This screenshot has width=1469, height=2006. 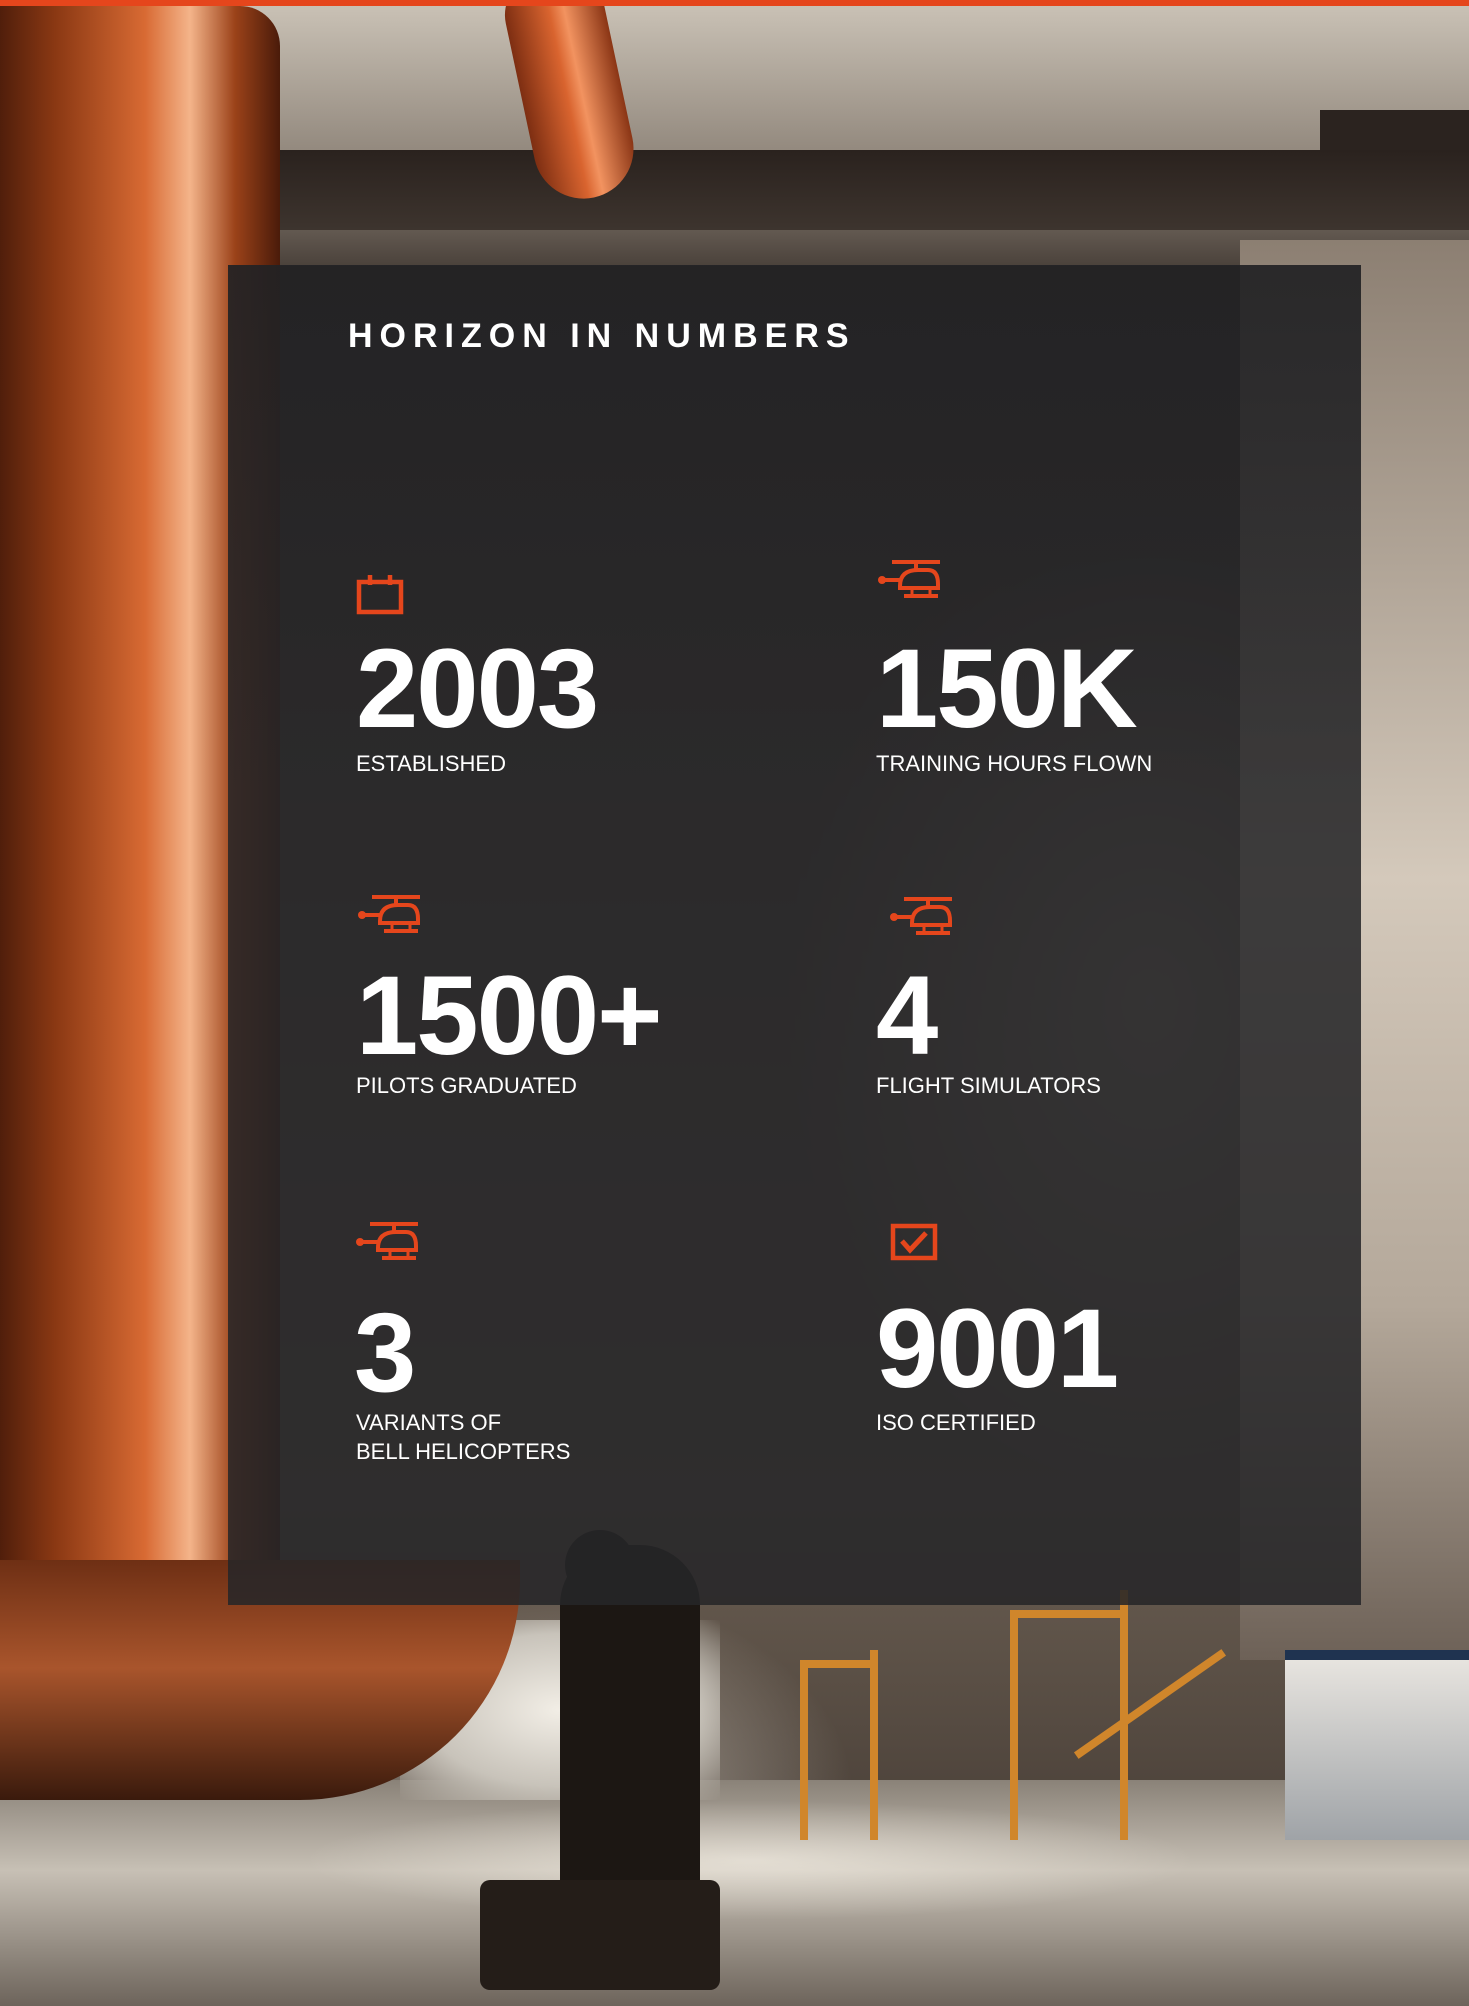 I want to click on stat-label: PILOTS GRADUATED, so click(x=466, y=1085).